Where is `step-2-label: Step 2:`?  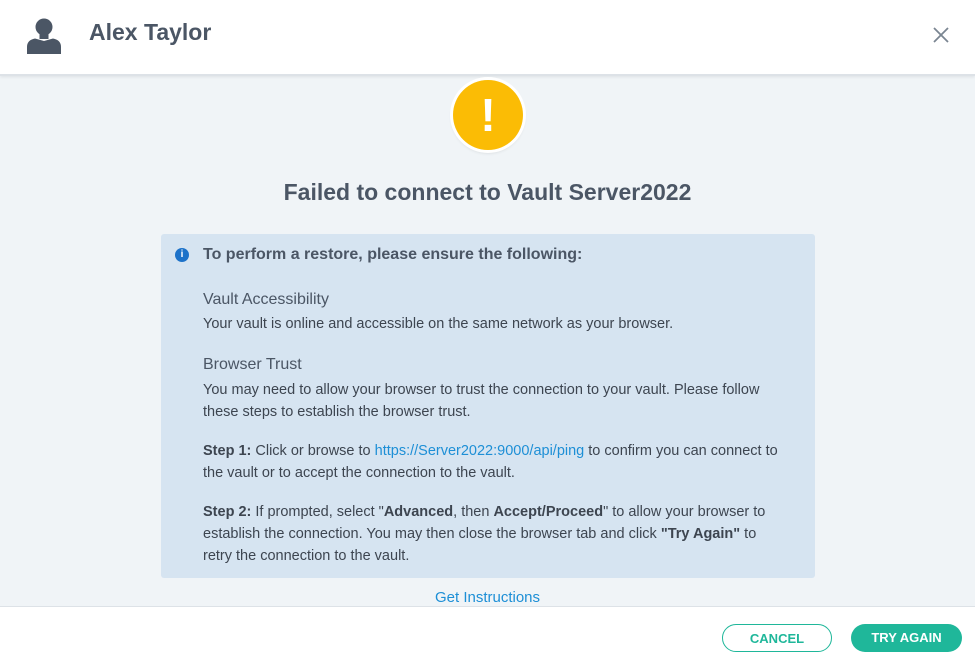 step-2-label: Step 2: is located at coordinates (227, 512).